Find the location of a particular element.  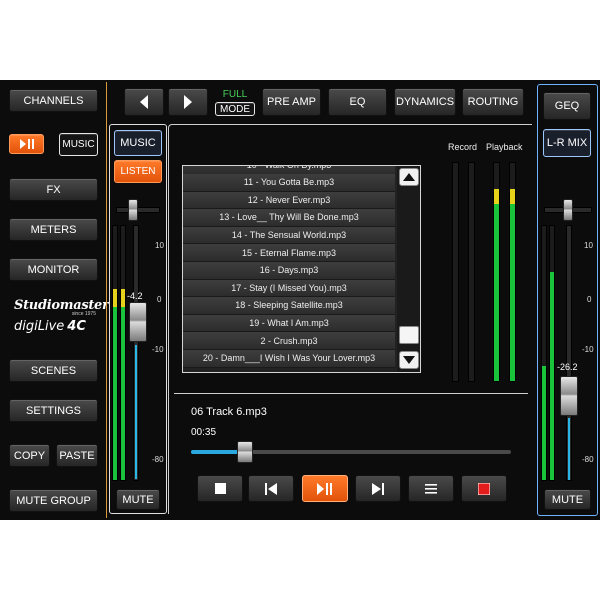

playlist-item: 14 - The Sensual World.mp3 is located at coordinates (289, 235).